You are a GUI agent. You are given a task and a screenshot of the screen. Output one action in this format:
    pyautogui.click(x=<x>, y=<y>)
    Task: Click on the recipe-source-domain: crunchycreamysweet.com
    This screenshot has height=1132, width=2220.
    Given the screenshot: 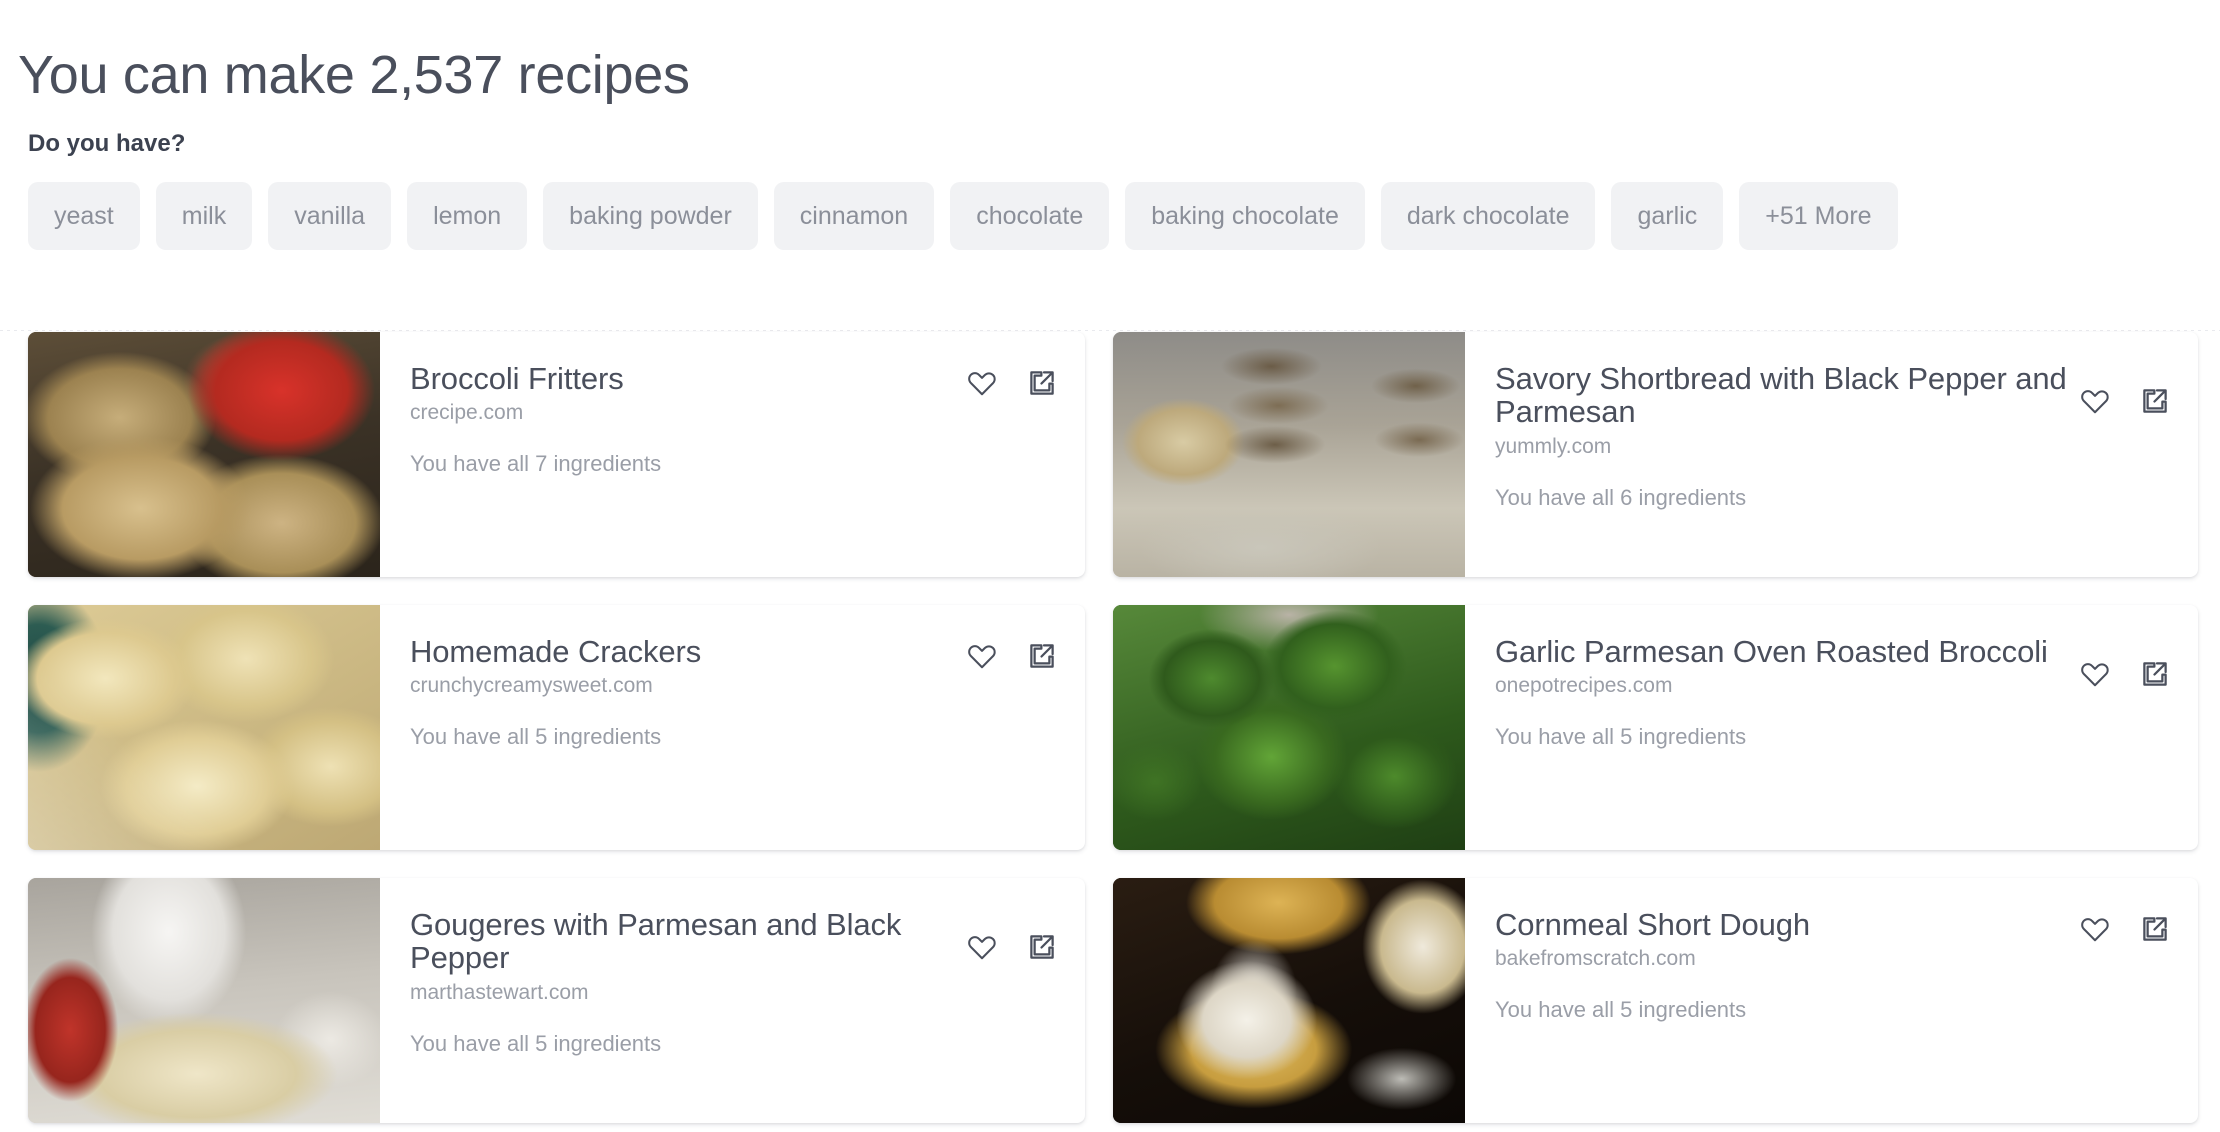 What is the action you would take?
    pyautogui.click(x=531, y=686)
    